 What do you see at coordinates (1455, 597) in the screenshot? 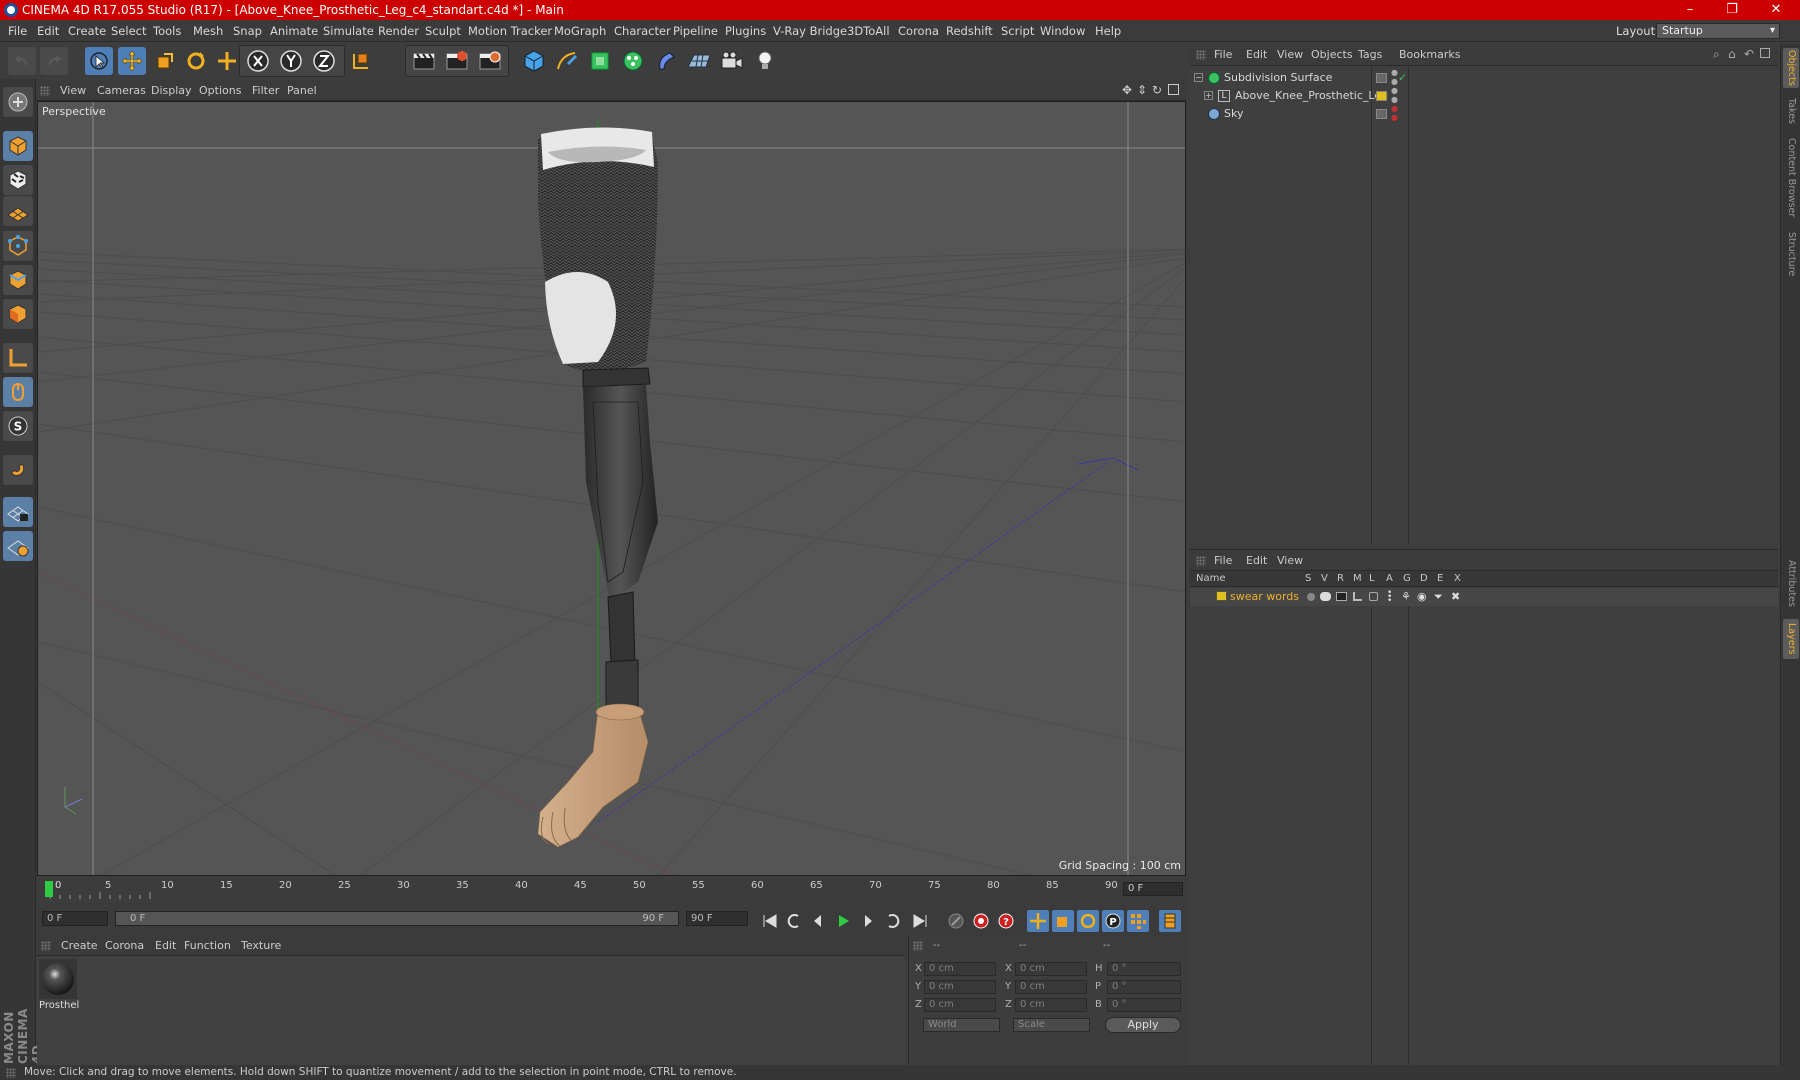
I see `xref-toggle-icon: ✖` at bounding box center [1455, 597].